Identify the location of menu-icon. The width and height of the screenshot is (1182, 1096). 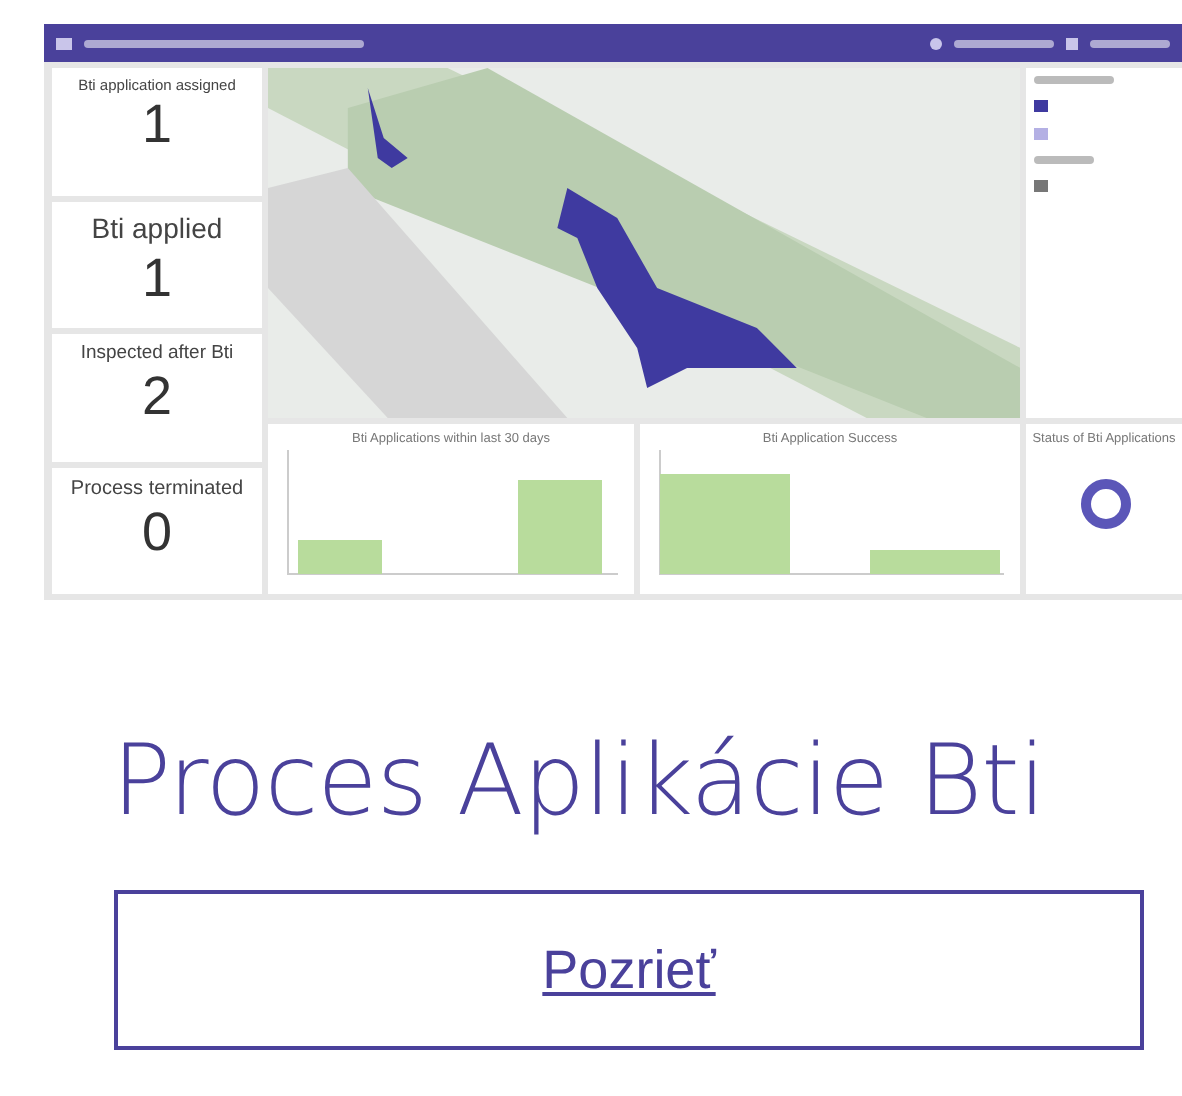
(64, 43).